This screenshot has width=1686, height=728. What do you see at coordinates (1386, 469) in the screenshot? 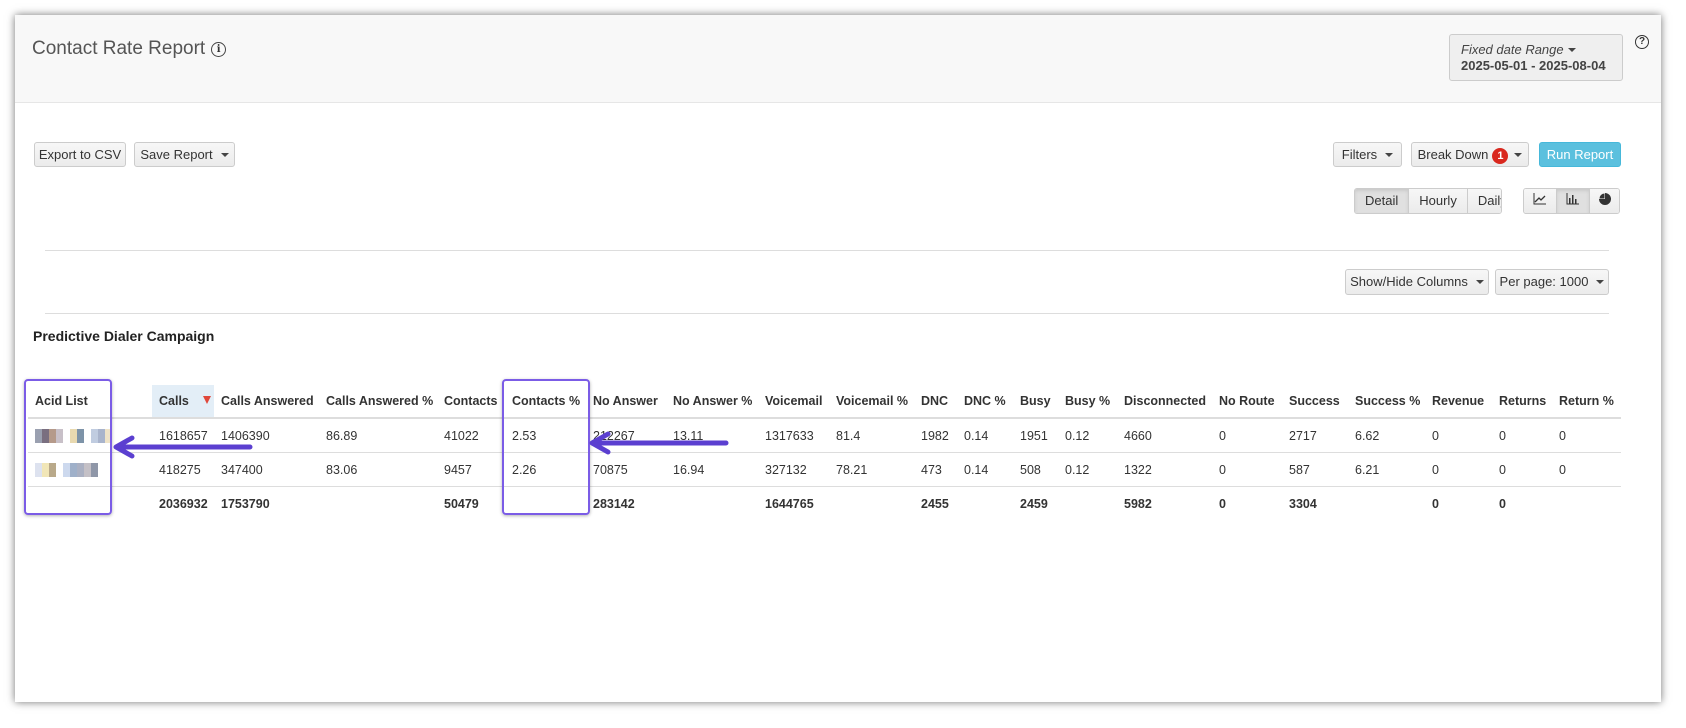
I see `table-cell: 6.21` at bounding box center [1386, 469].